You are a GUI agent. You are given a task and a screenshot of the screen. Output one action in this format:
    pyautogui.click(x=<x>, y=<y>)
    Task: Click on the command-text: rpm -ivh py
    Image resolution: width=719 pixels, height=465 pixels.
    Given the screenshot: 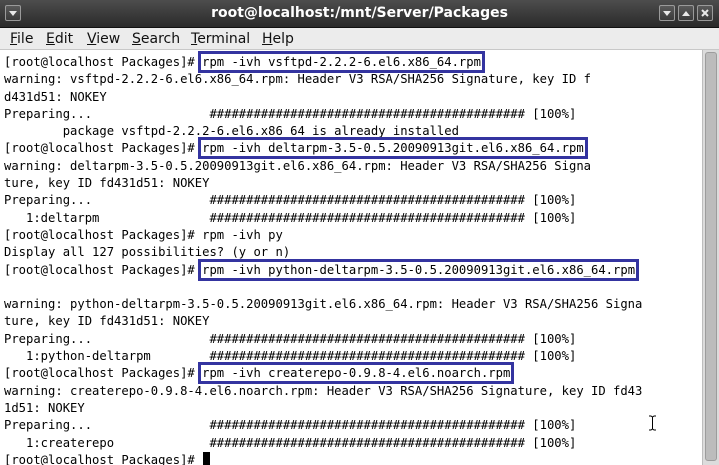 What is the action you would take?
    pyautogui.click(x=242, y=234)
    